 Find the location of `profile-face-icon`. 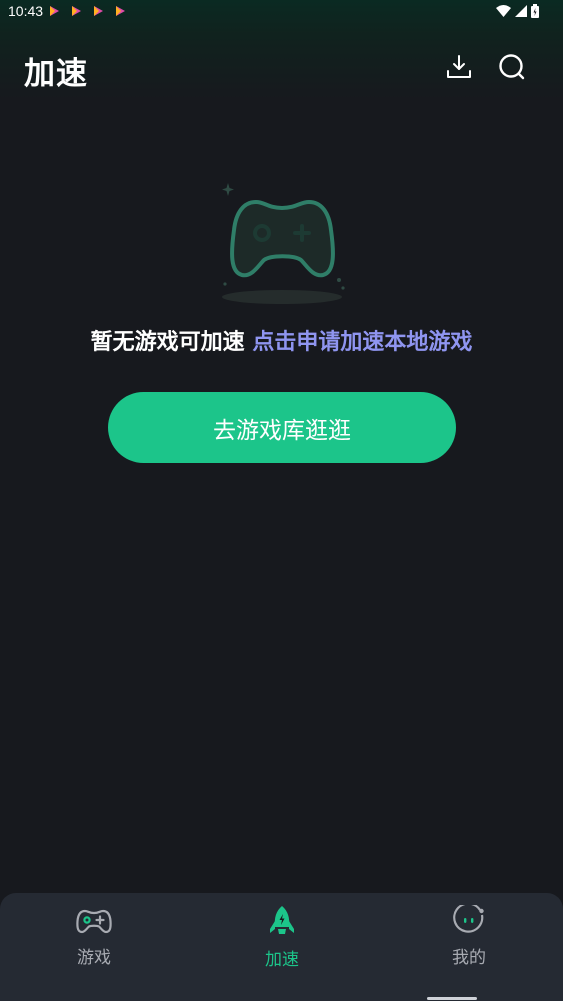

profile-face-icon is located at coordinates (468, 919).